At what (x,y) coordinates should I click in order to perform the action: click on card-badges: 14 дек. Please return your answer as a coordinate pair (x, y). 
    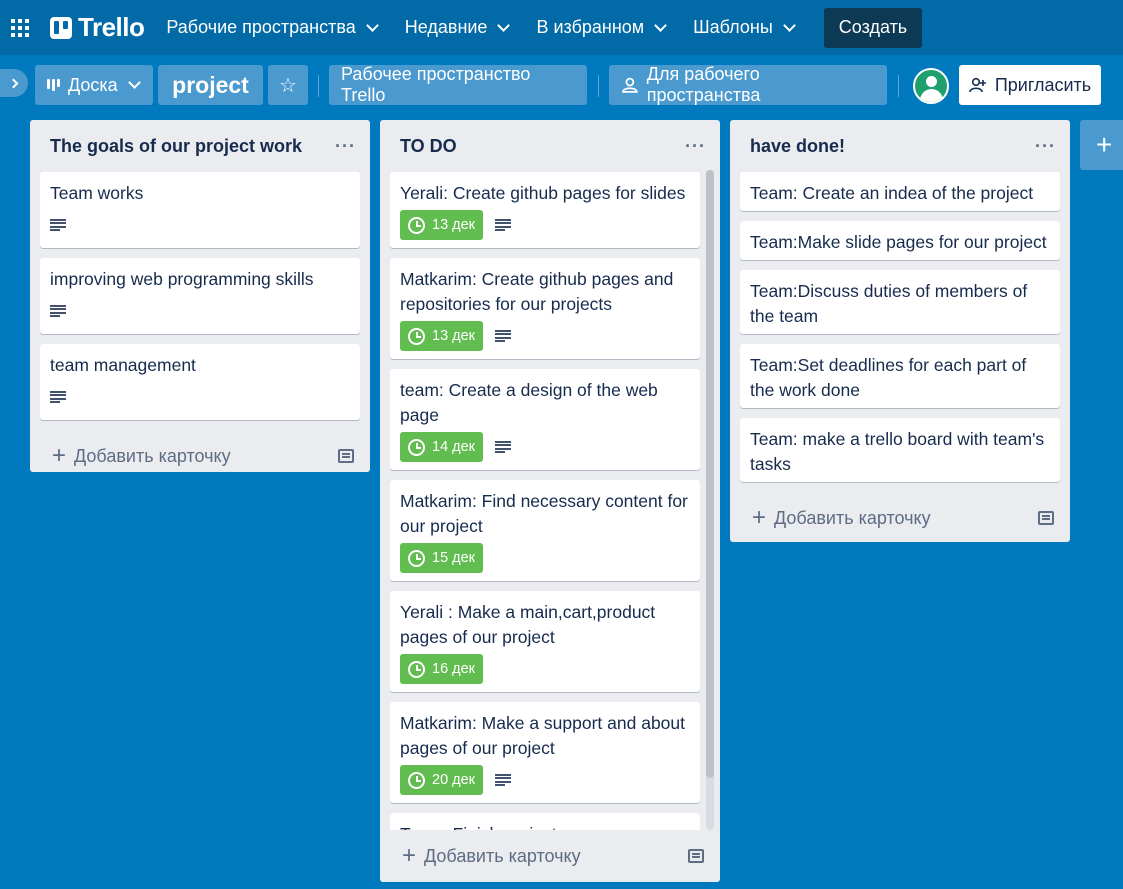
    Looking at the image, I should click on (545, 447).